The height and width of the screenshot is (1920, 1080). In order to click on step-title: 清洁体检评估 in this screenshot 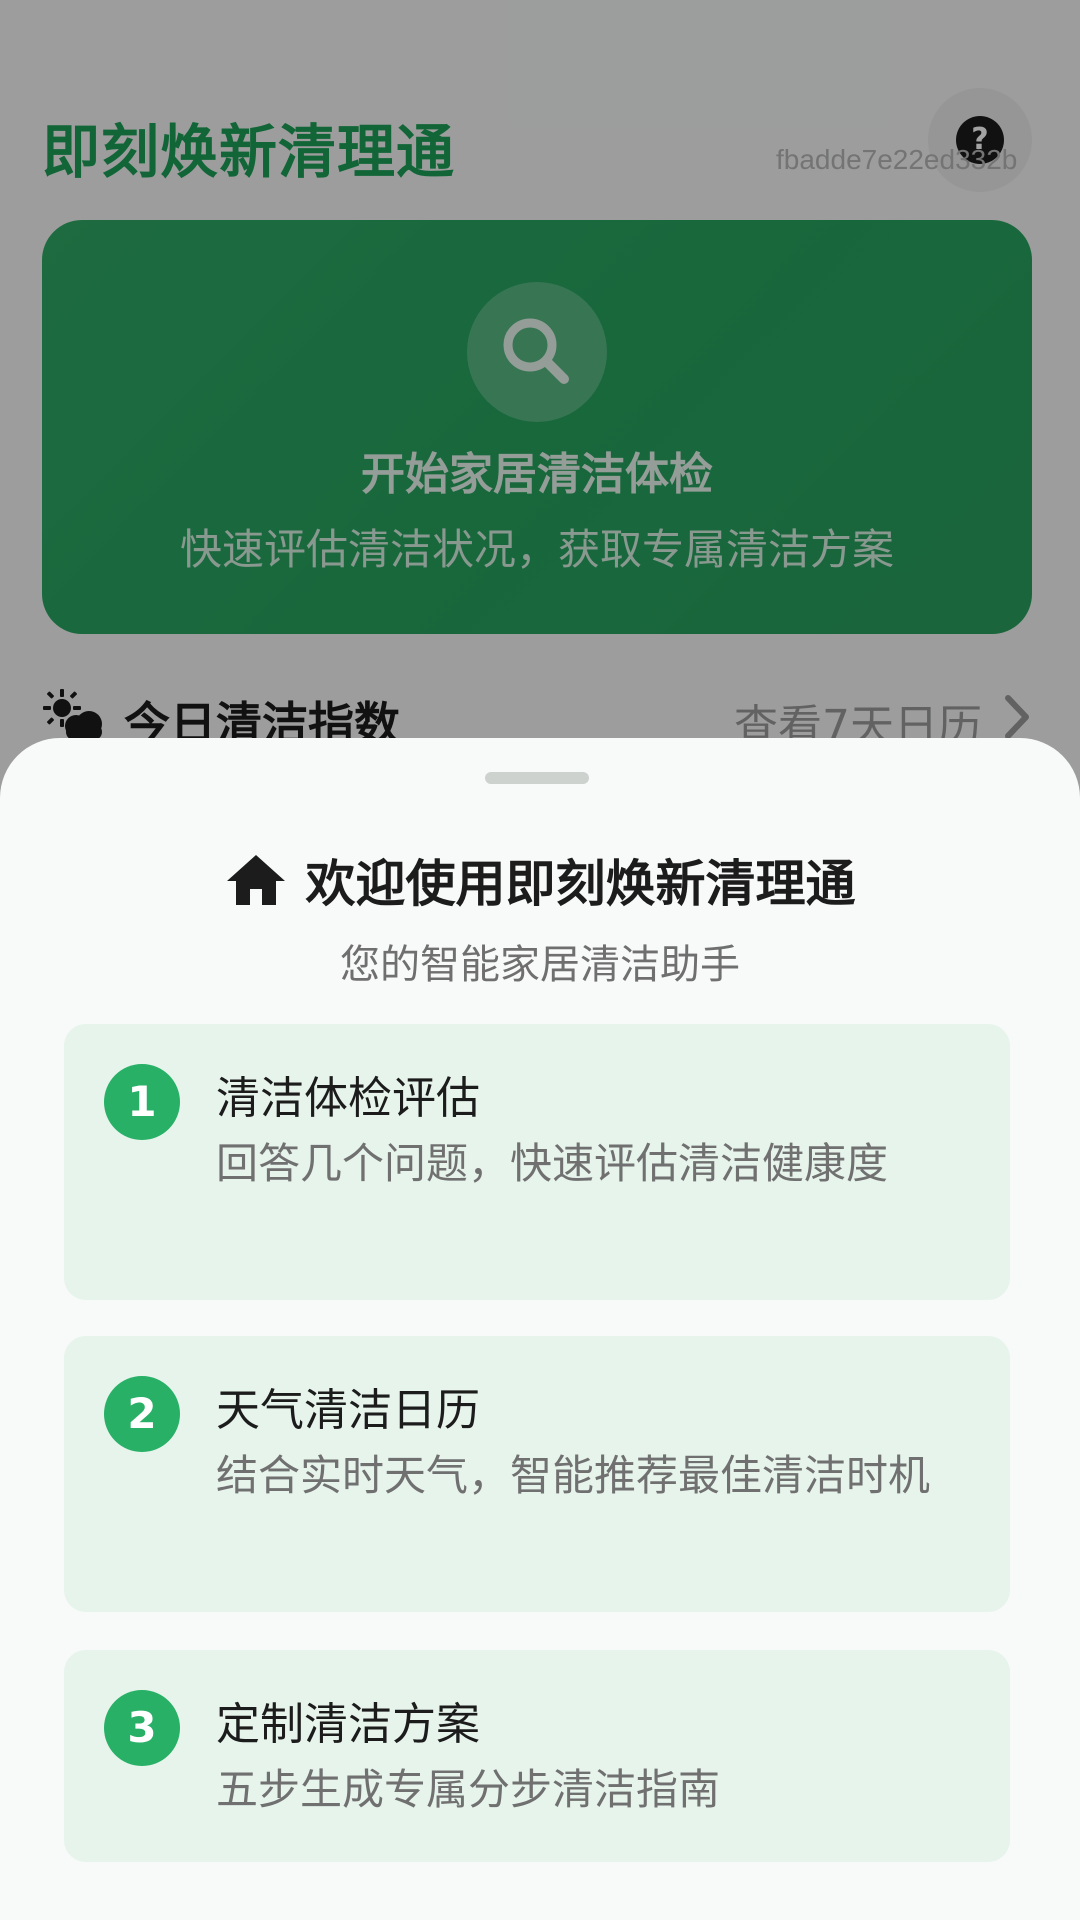, I will do `click(348, 1098)`.